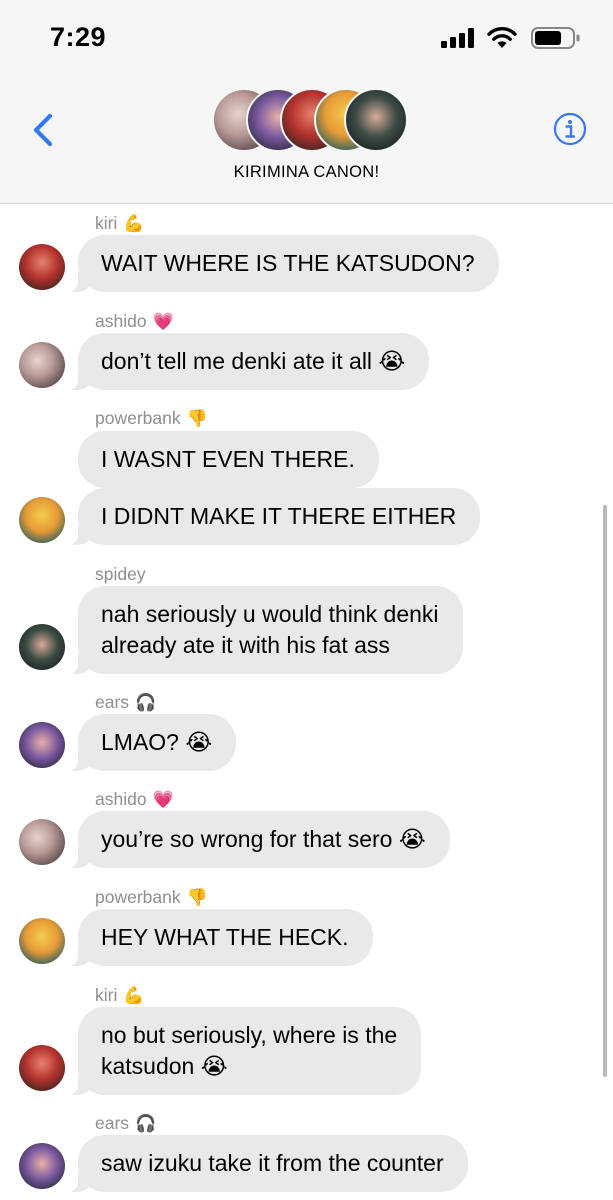 This screenshot has width=613, height=1200. Describe the element at coordinates (253, 361) in the screenshot. I see `message-text: don’t tell me denki ate it all 😭` at that location.